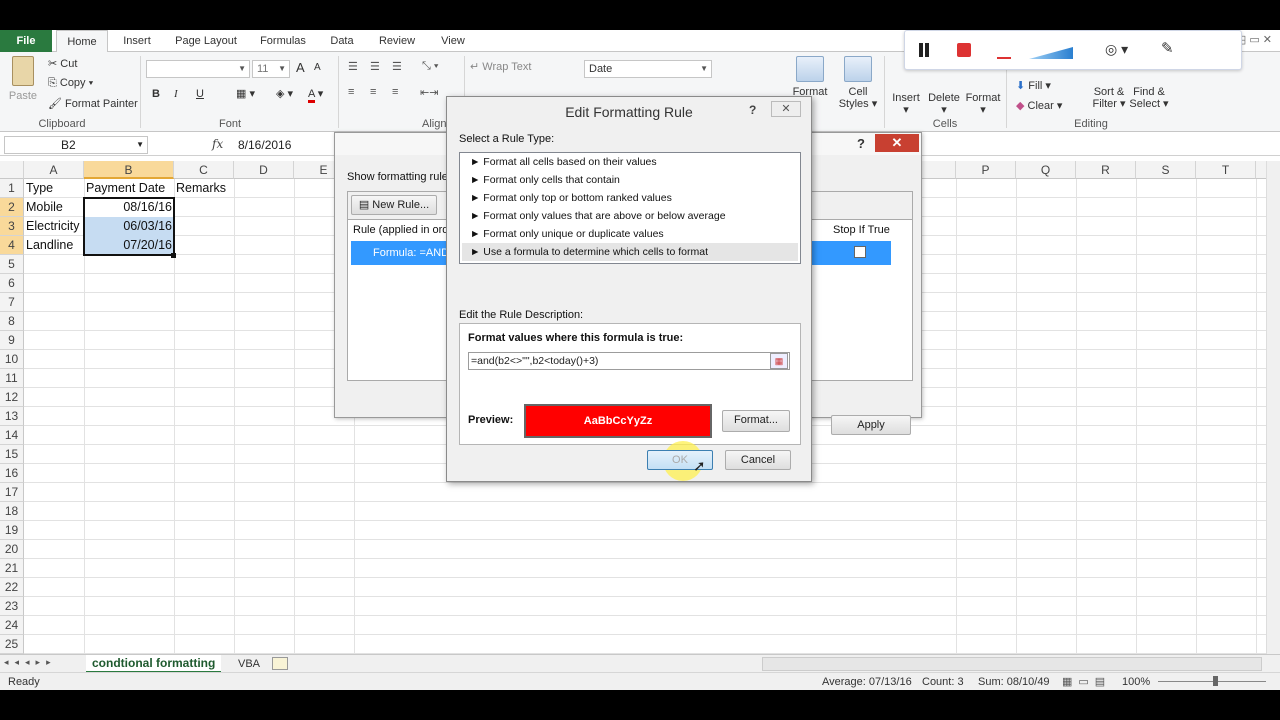 This screenshot has height=720, width=1280. Describe the element at coordinates (156, 94) in the screenshot. I see `bold-button: B` at that location.